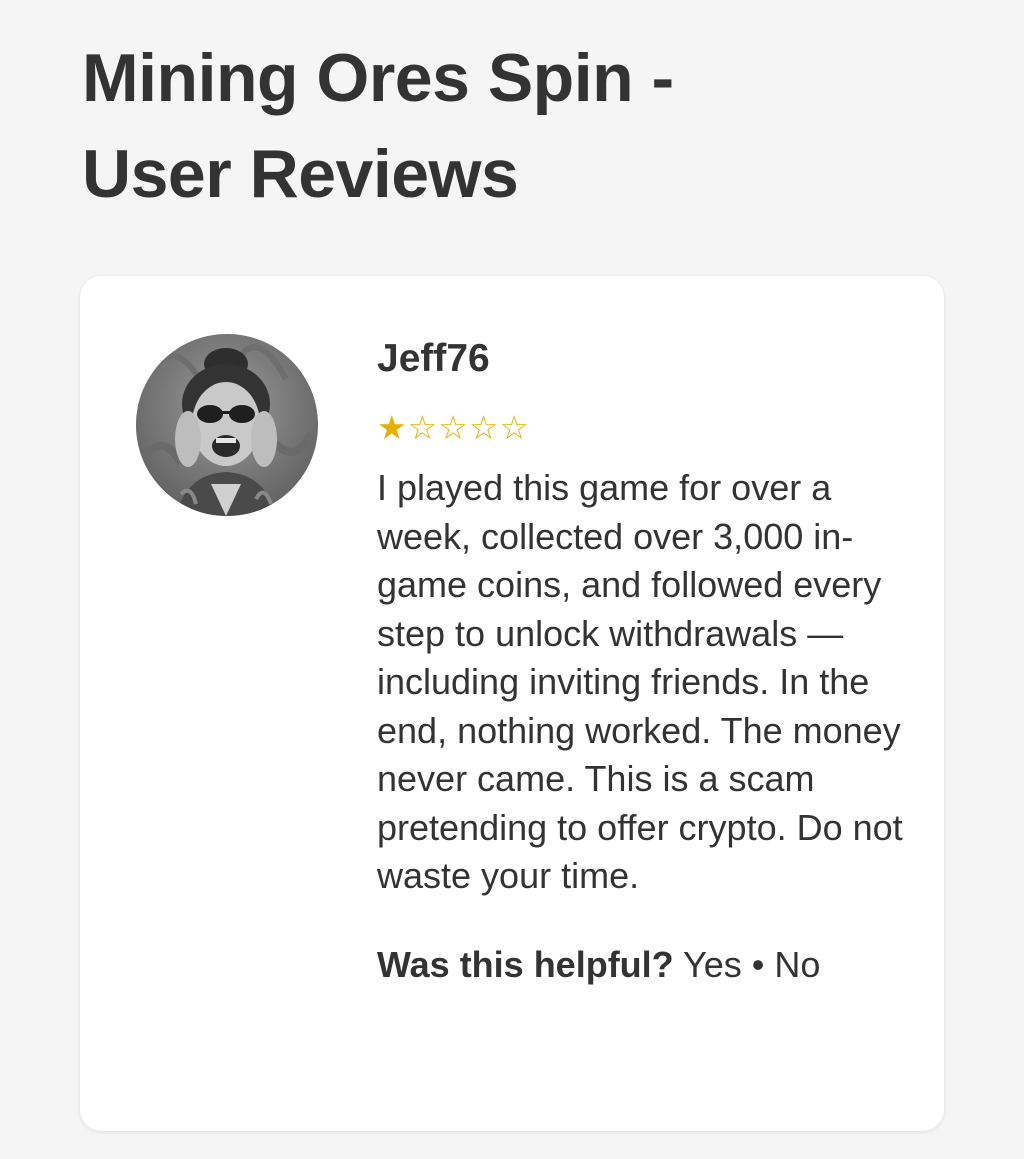  Describe the element at coordinates (378, 78) in the screenshot. I see `page-title-line-1: Mining Ores Spin -` at that location.